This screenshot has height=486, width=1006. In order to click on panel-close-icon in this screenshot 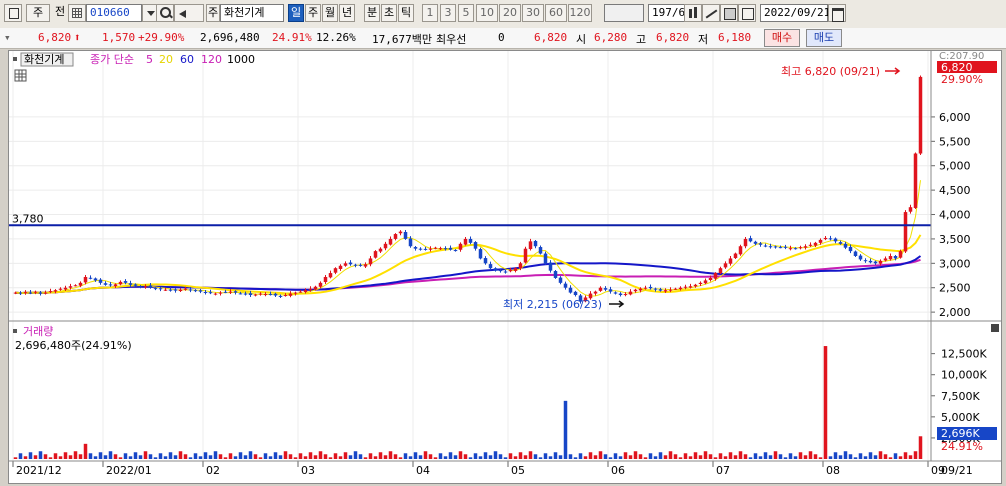, I will do `click(995, 328)`.